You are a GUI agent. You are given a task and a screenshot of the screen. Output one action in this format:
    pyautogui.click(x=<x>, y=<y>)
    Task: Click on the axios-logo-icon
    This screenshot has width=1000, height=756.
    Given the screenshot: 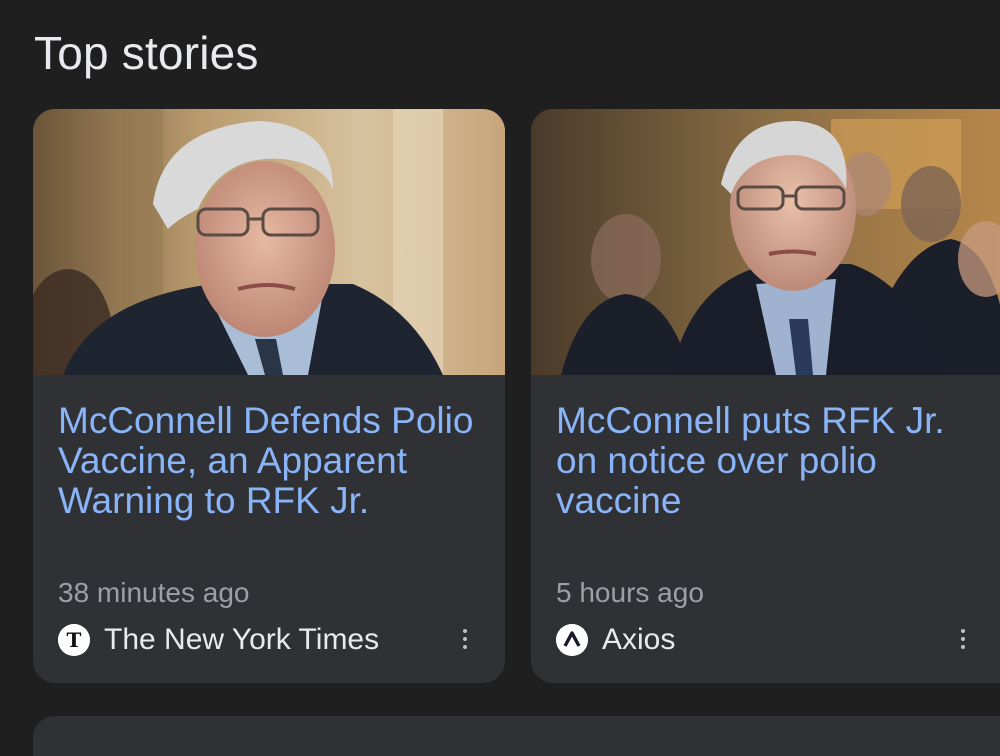 What is the action you would take?
    pyautogui.click(x=572, y=640)
    